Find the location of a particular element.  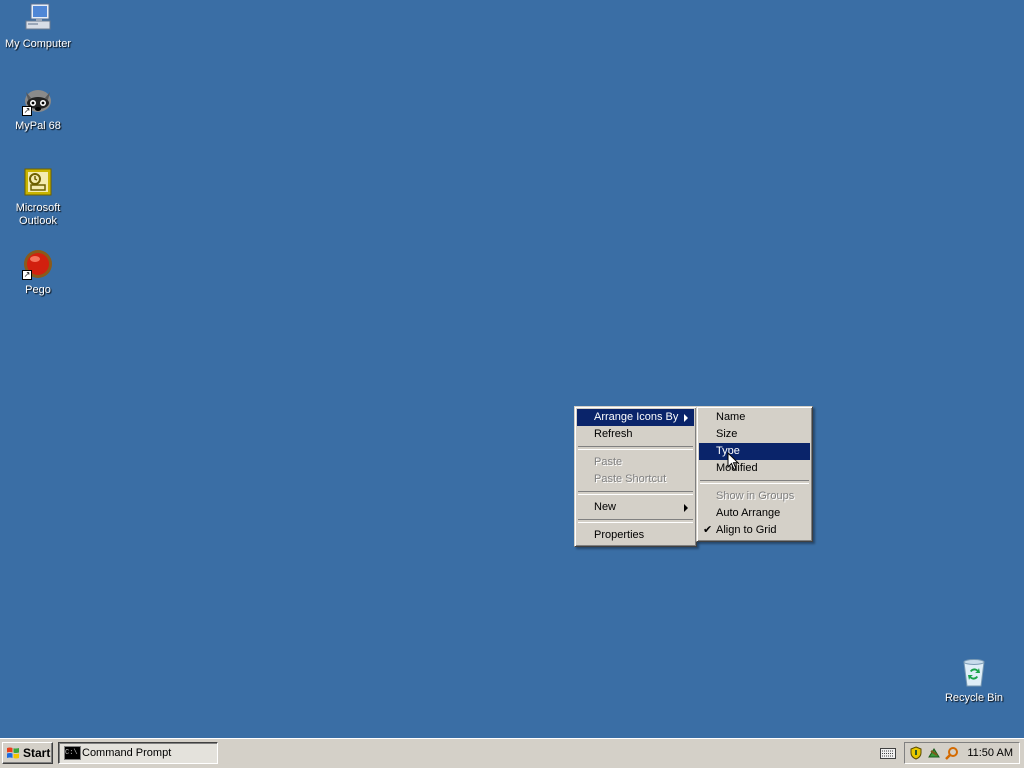

menu-item-label: Refresh is located at coordinates (613, 434).